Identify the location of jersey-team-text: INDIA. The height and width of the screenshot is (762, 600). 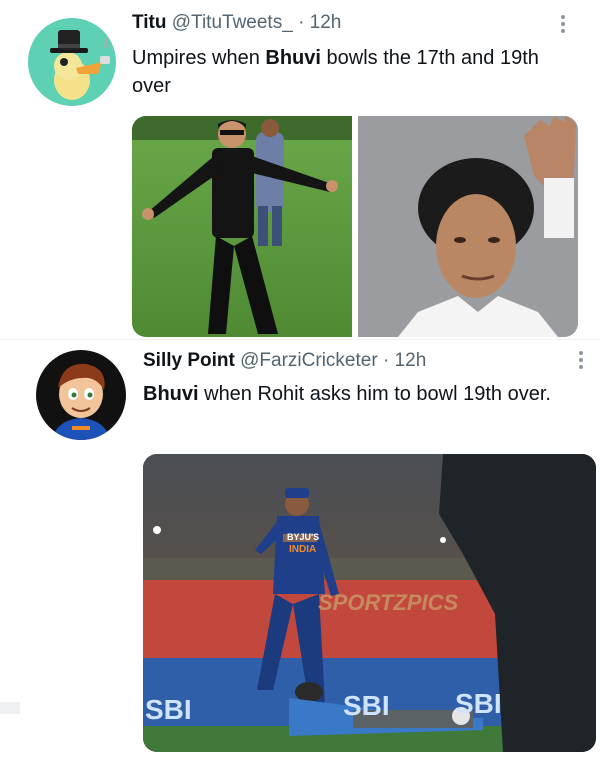
(303, 549).